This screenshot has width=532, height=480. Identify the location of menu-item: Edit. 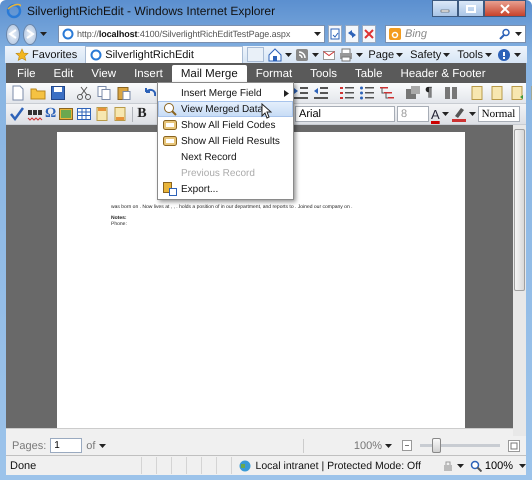
(63, 74).